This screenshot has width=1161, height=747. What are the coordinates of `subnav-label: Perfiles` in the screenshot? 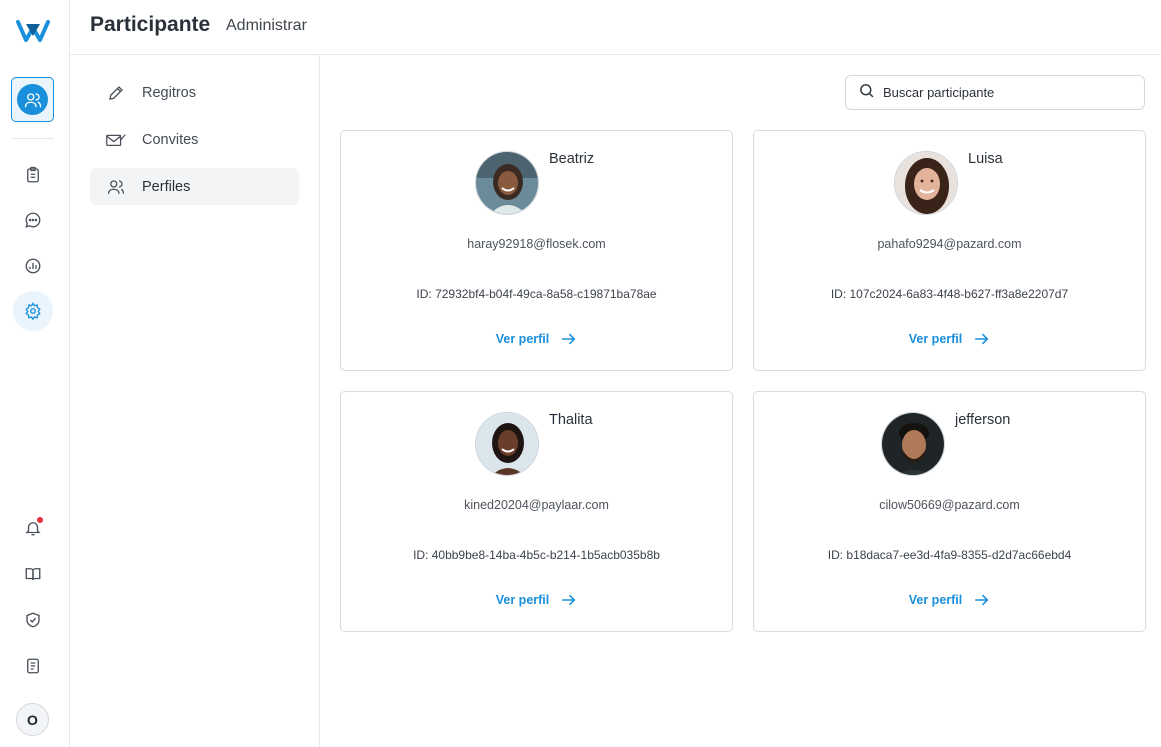 It's located at (166, 186).